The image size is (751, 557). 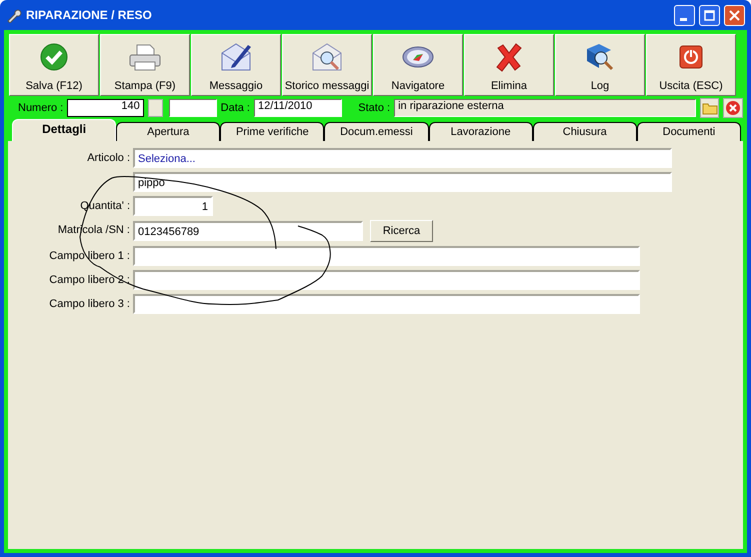 What do you see at coordinates (89, 15) in the screenshot?
I see `window-title: RIPARAZIONE / RESO` at bounding box center [89, 15].